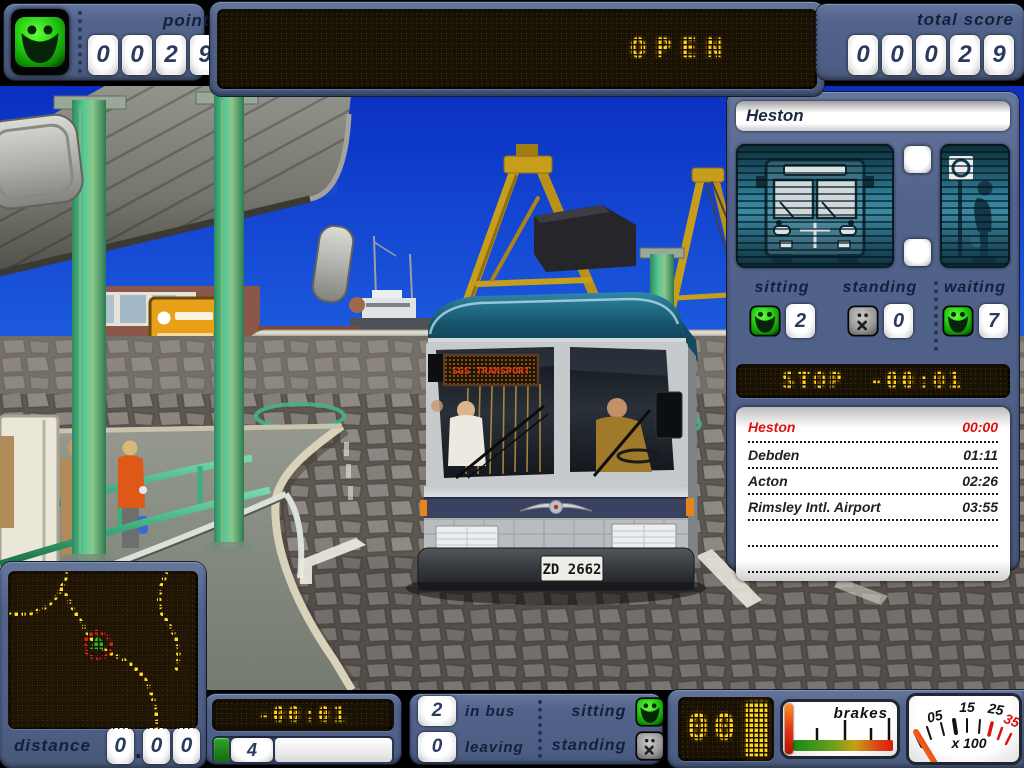 This screenshot has width=1024, height=768. I want to click on lamp-housing, so click(42, 161).